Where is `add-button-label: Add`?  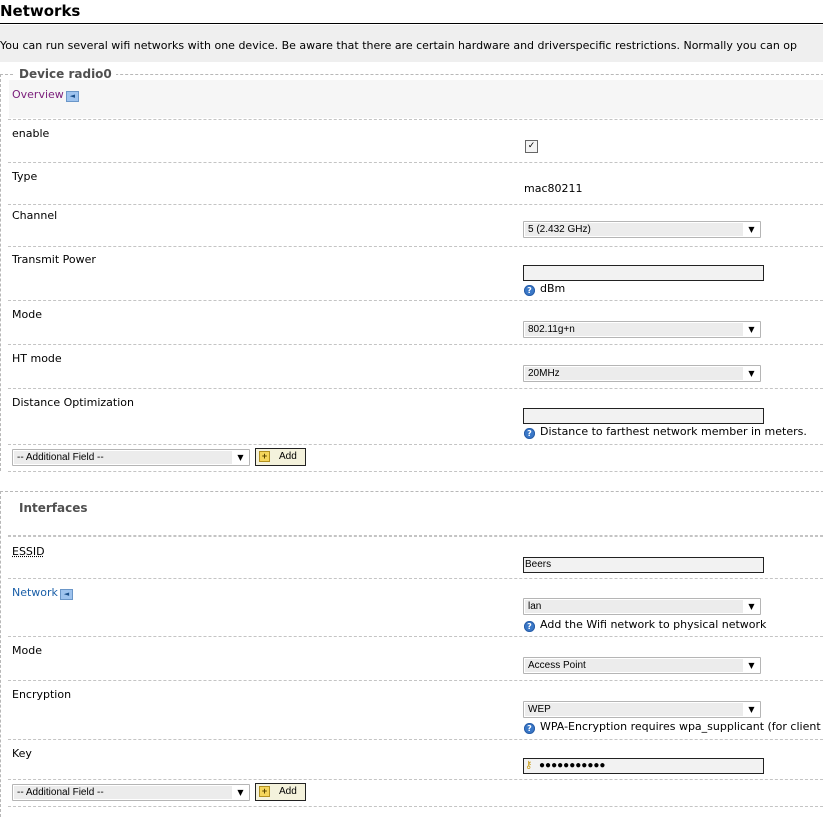 add-button-label: Add is located at coordinates (288, 456).